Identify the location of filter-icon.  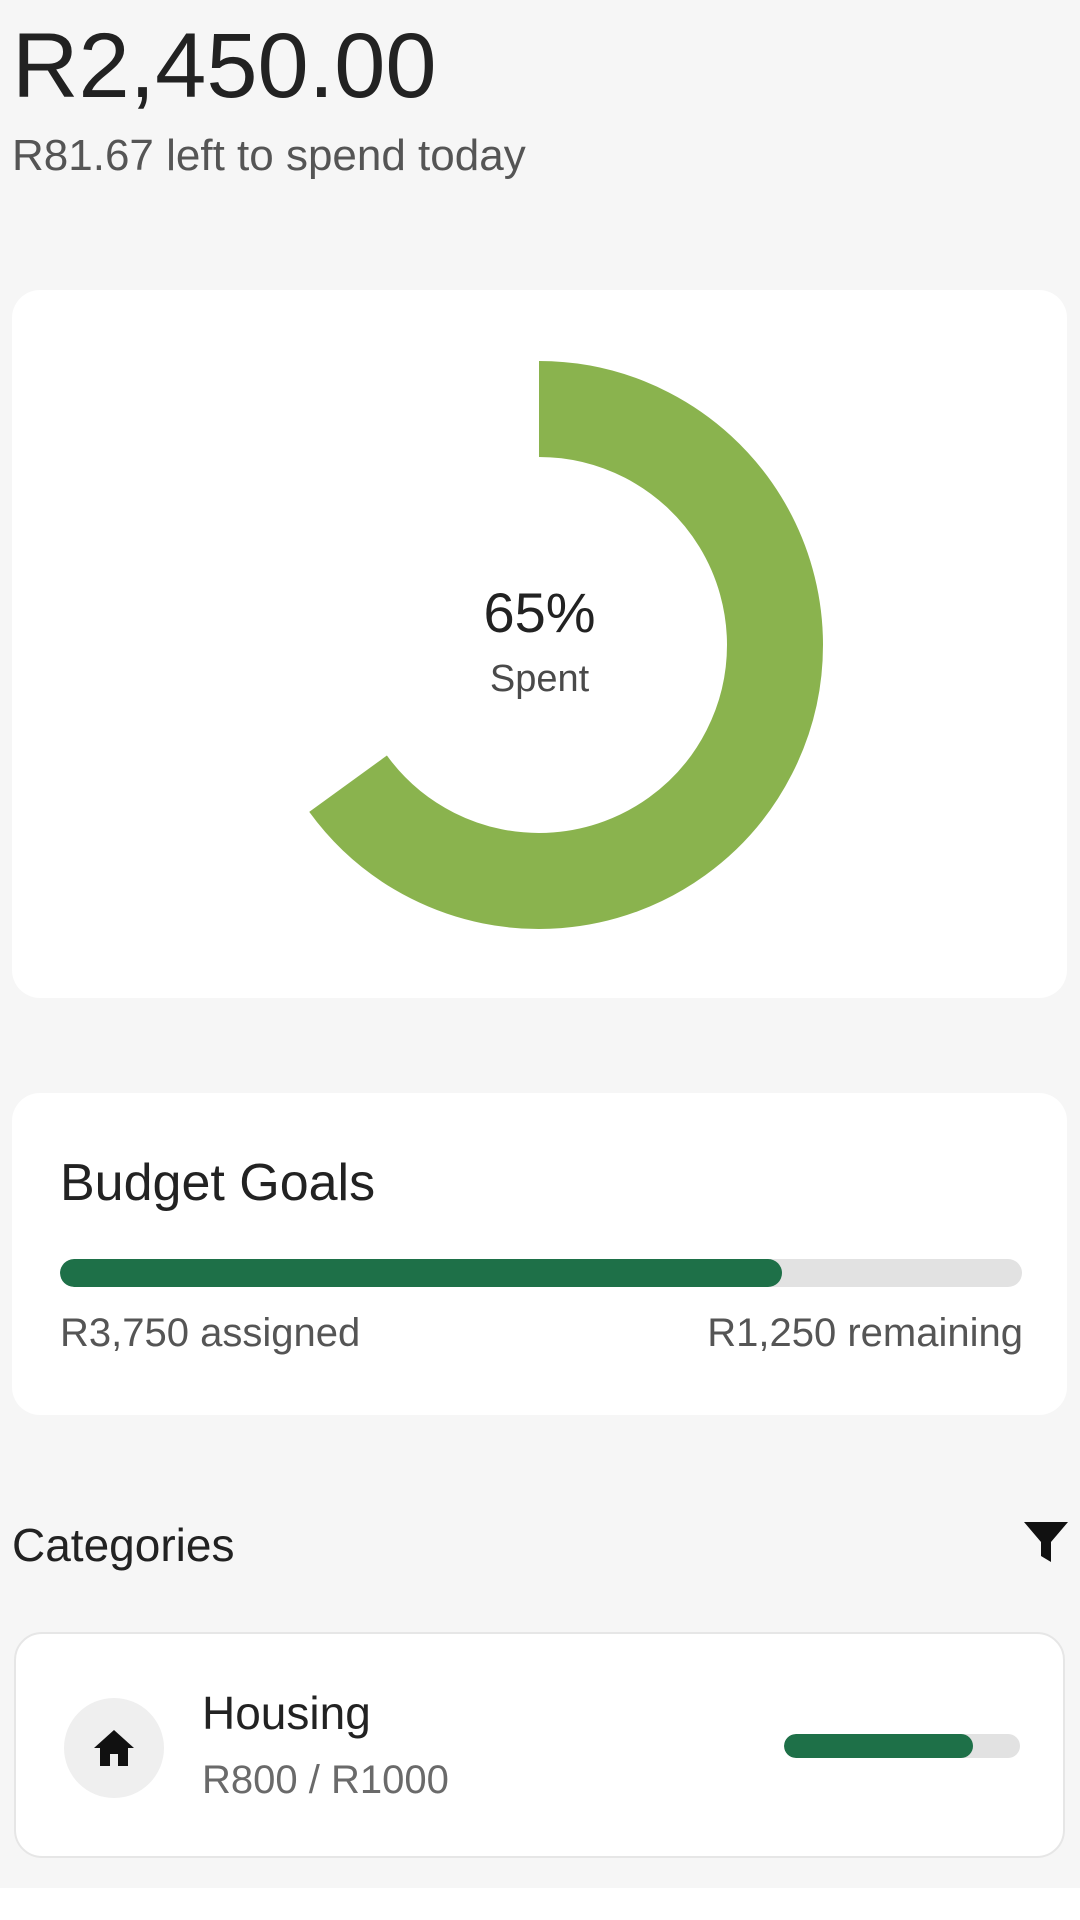
(1046, 1542).